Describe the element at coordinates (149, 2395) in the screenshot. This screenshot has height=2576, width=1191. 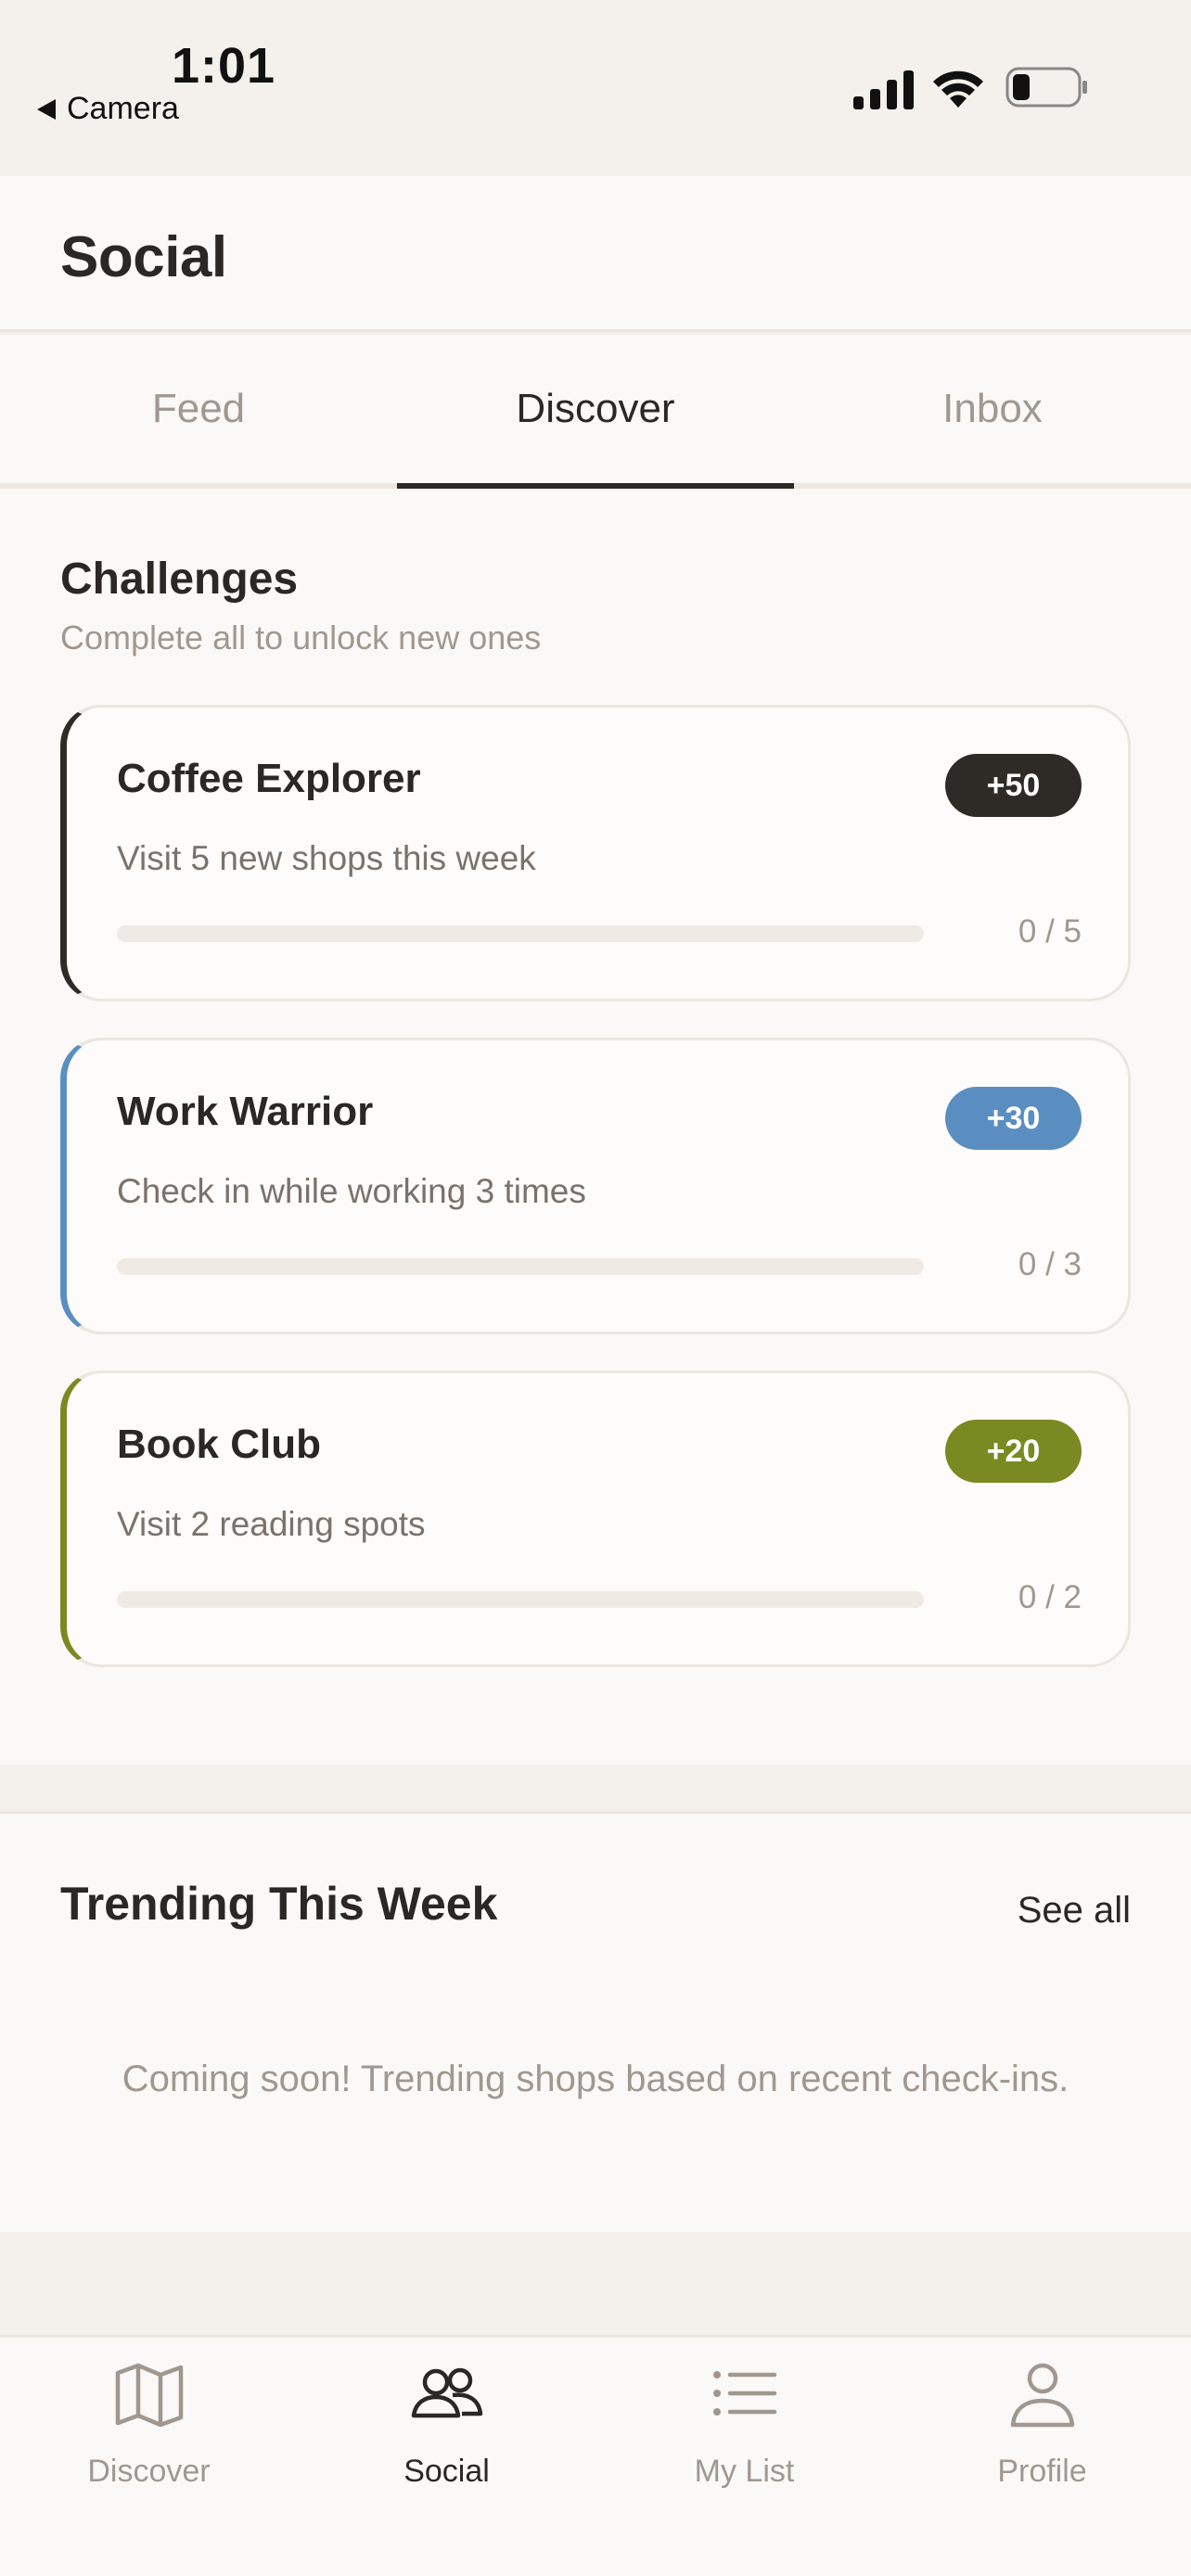
I see `map-icon` at that location.